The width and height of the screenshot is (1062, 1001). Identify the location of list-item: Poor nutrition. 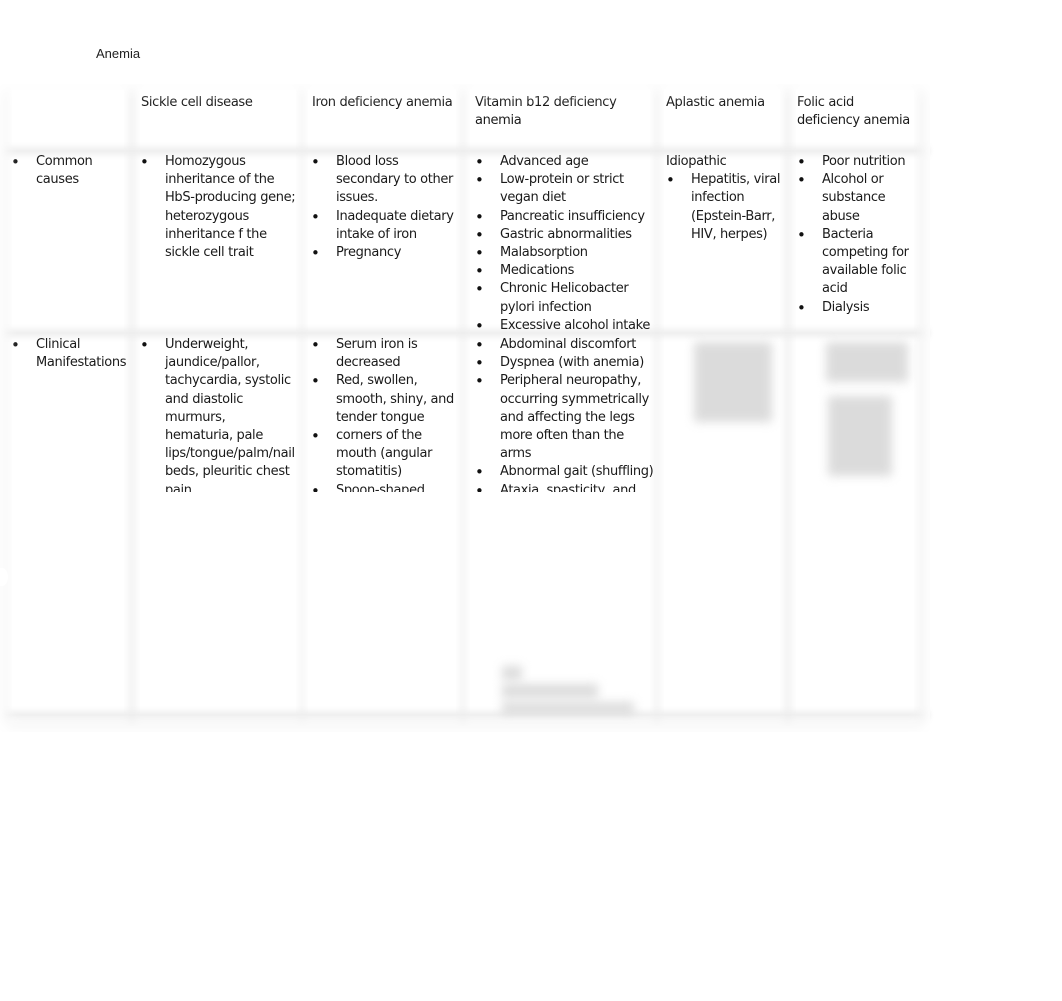
(856, 162).